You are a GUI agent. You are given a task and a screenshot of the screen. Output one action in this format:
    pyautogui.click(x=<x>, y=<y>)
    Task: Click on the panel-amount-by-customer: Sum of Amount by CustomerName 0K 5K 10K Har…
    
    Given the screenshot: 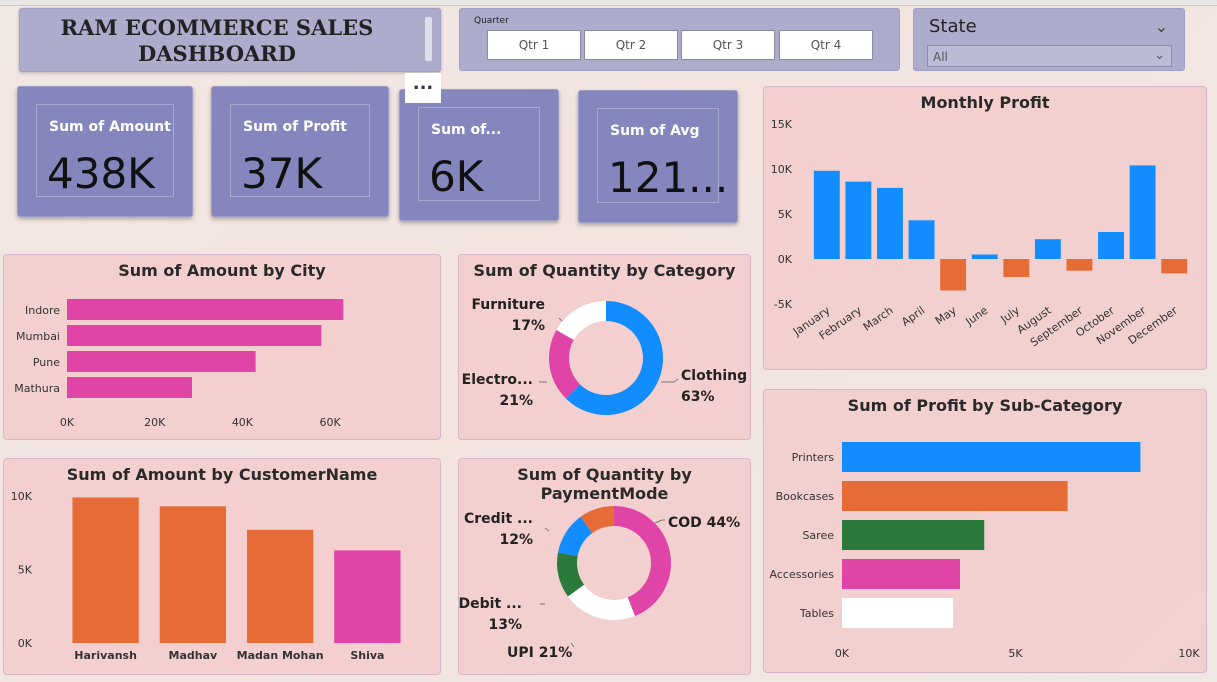 What is the action you would take?
    pyautogui.click(x=222, y=566)
    